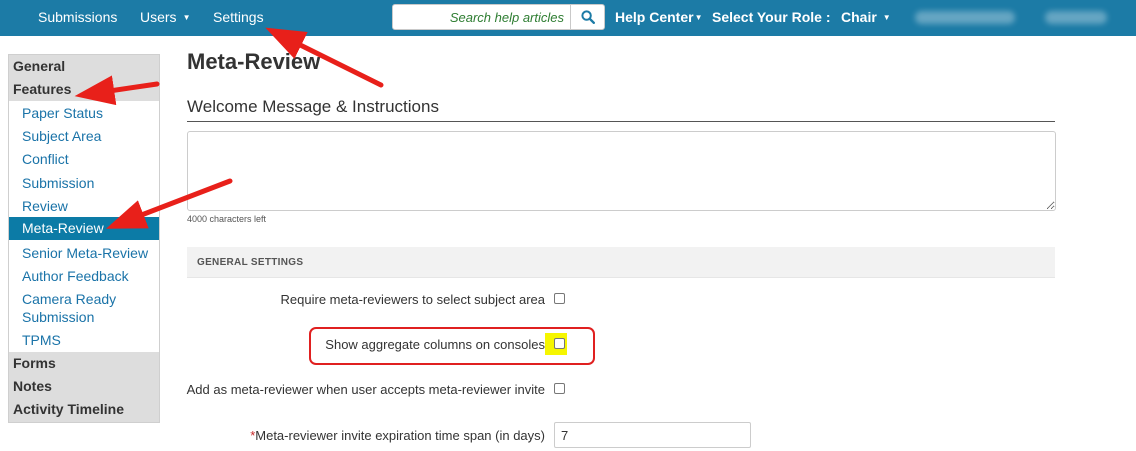 The image size is (1136, 451). What do you see at coordinates (481, 17) in the screenshot?
I see `search-input` at bounding box center [481, 17].